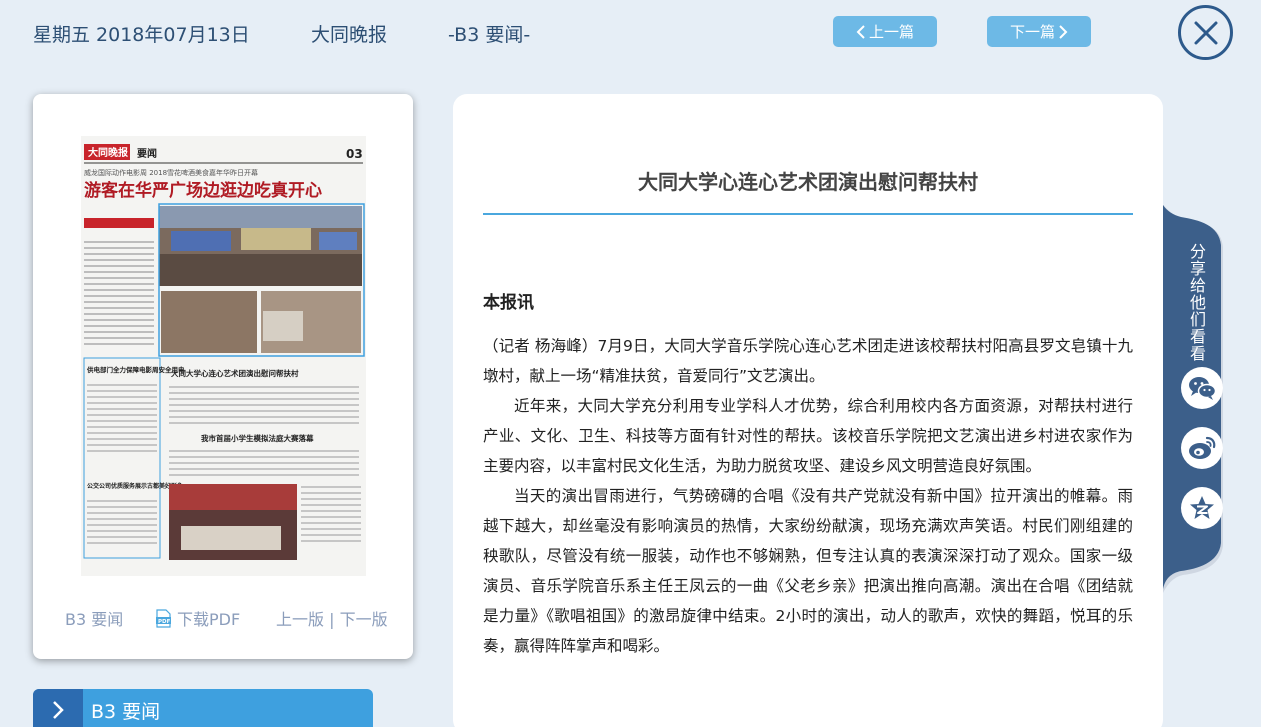 The height and width of the screenshot is (727, 1261). What do you see at coordinates (94, 618) in the screenshot?
I see `footer-section-link: B3 要闻` at bounding box center [94, 618].